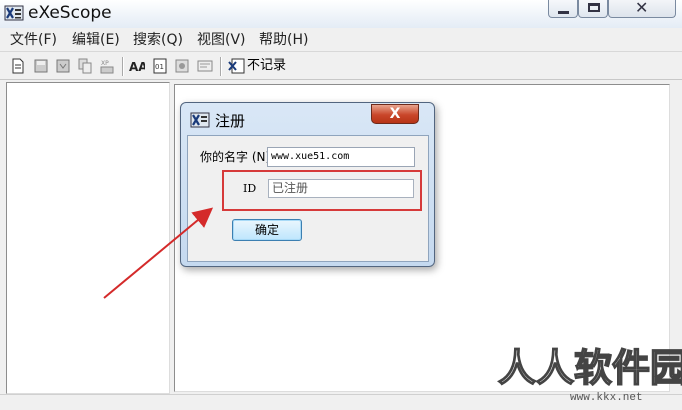 Image resolution: width=682 pixels, height=410 pixels. I want to click on close-icon: X, so click(395, 114).